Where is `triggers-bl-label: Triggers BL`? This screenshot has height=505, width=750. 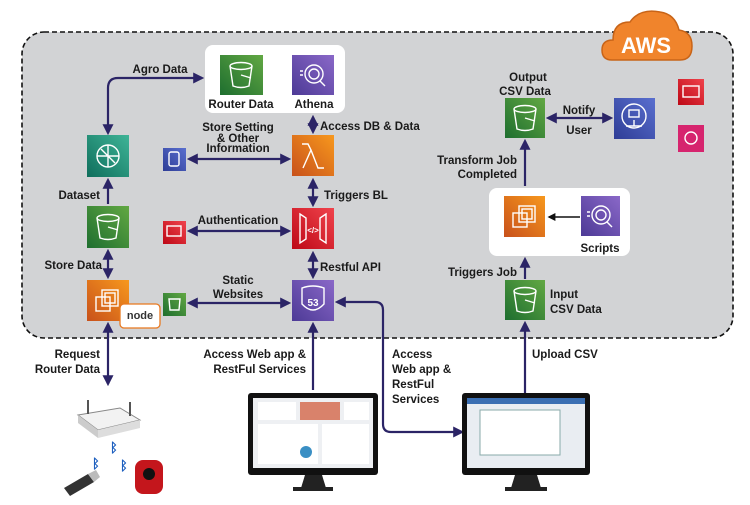 triggers-bl-label: Triggers BL is located at coordinates (356, 196).